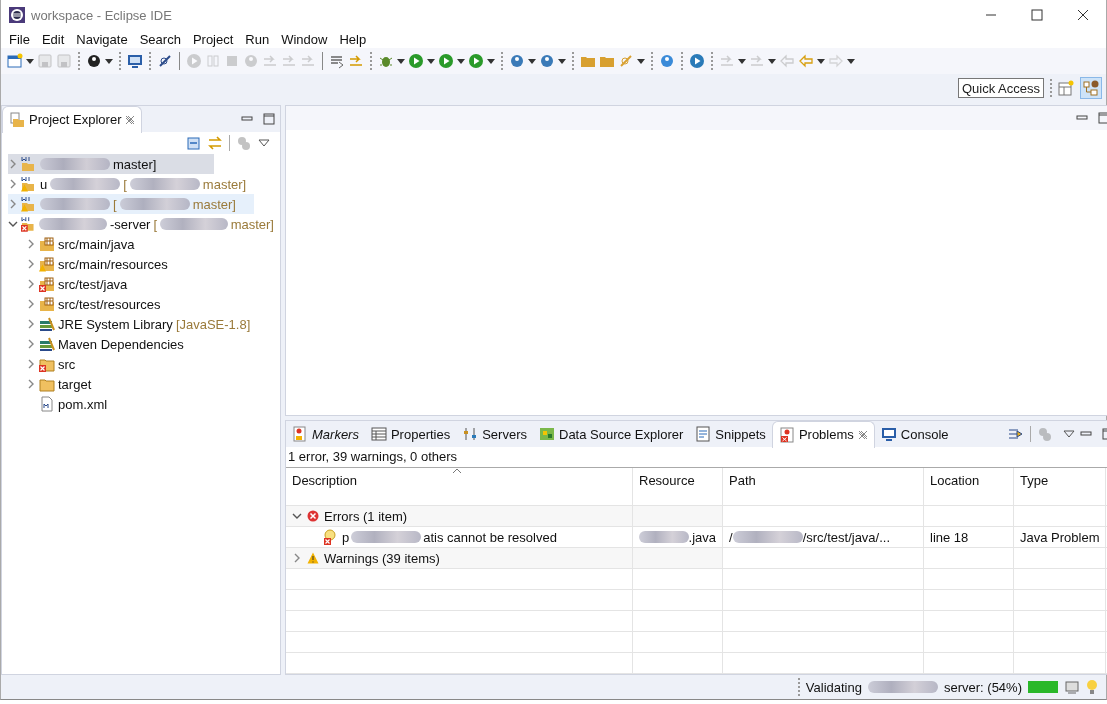 The height and width of the screenshot is (704, 1107). I want to click on project-row: master], so click(111, 164).